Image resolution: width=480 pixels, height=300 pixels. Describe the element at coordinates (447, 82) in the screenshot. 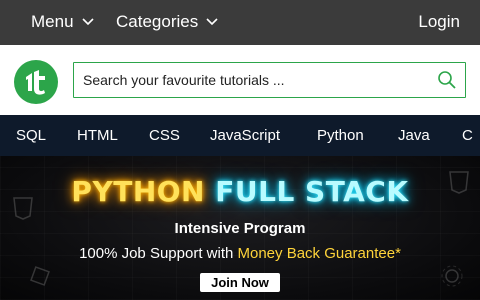

I see `search-icon` at that location.